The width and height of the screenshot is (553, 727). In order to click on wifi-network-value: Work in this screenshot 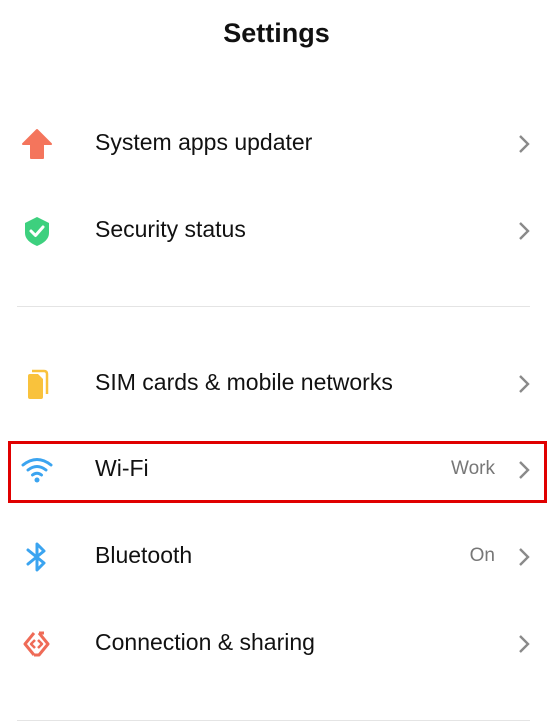, I will do `click(473, 468)`.